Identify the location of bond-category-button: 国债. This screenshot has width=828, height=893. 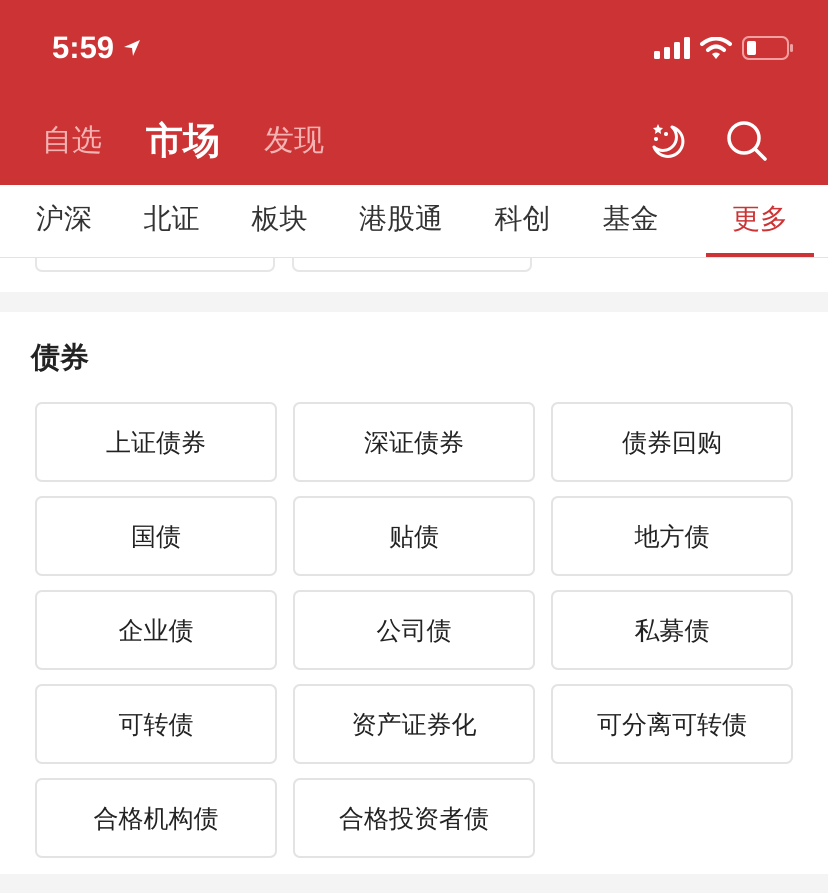
(156, 536).